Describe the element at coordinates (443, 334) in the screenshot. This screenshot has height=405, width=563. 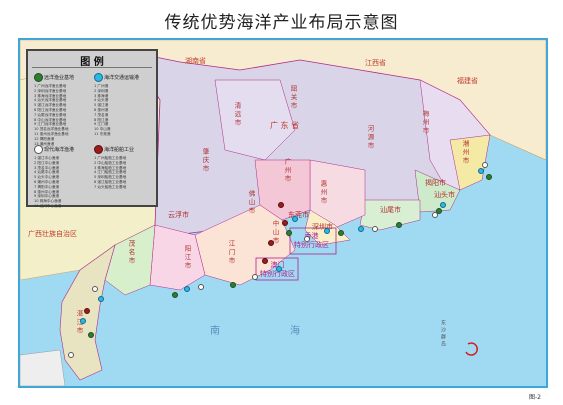
I see `label-dongsha: 东沙群岛` at that location.